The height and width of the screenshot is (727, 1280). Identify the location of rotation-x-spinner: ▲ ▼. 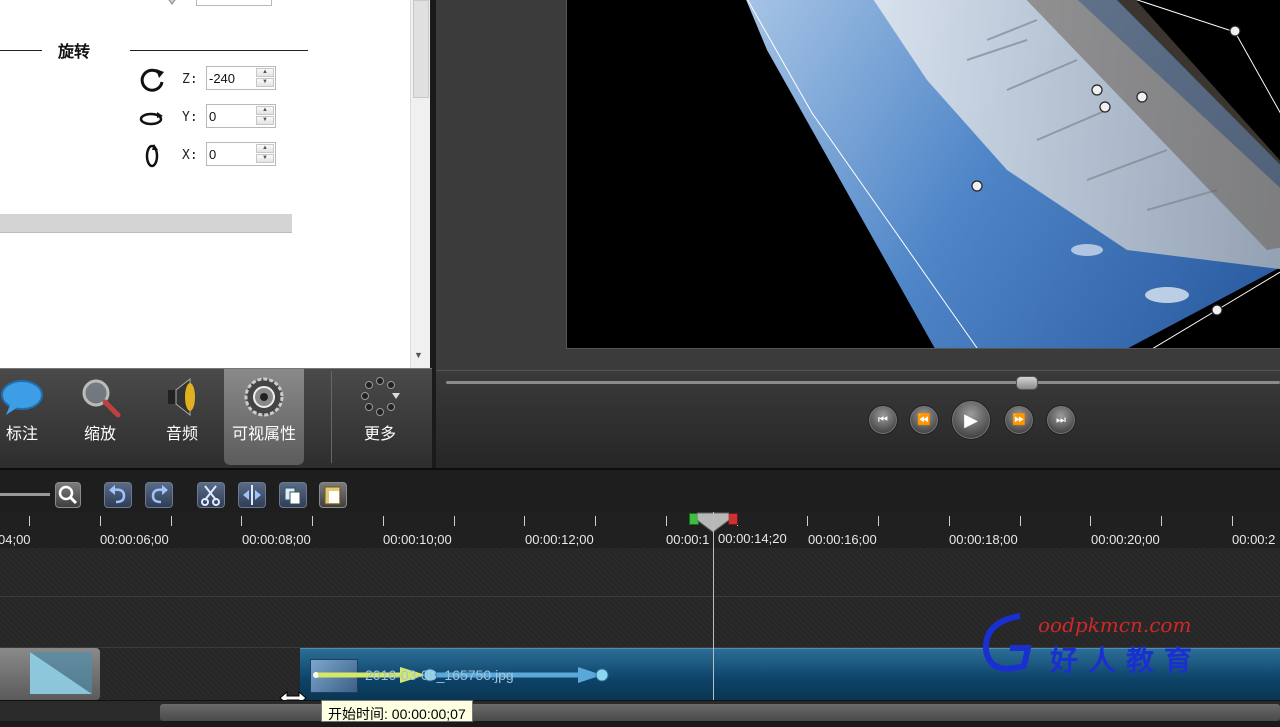
(265, 154).